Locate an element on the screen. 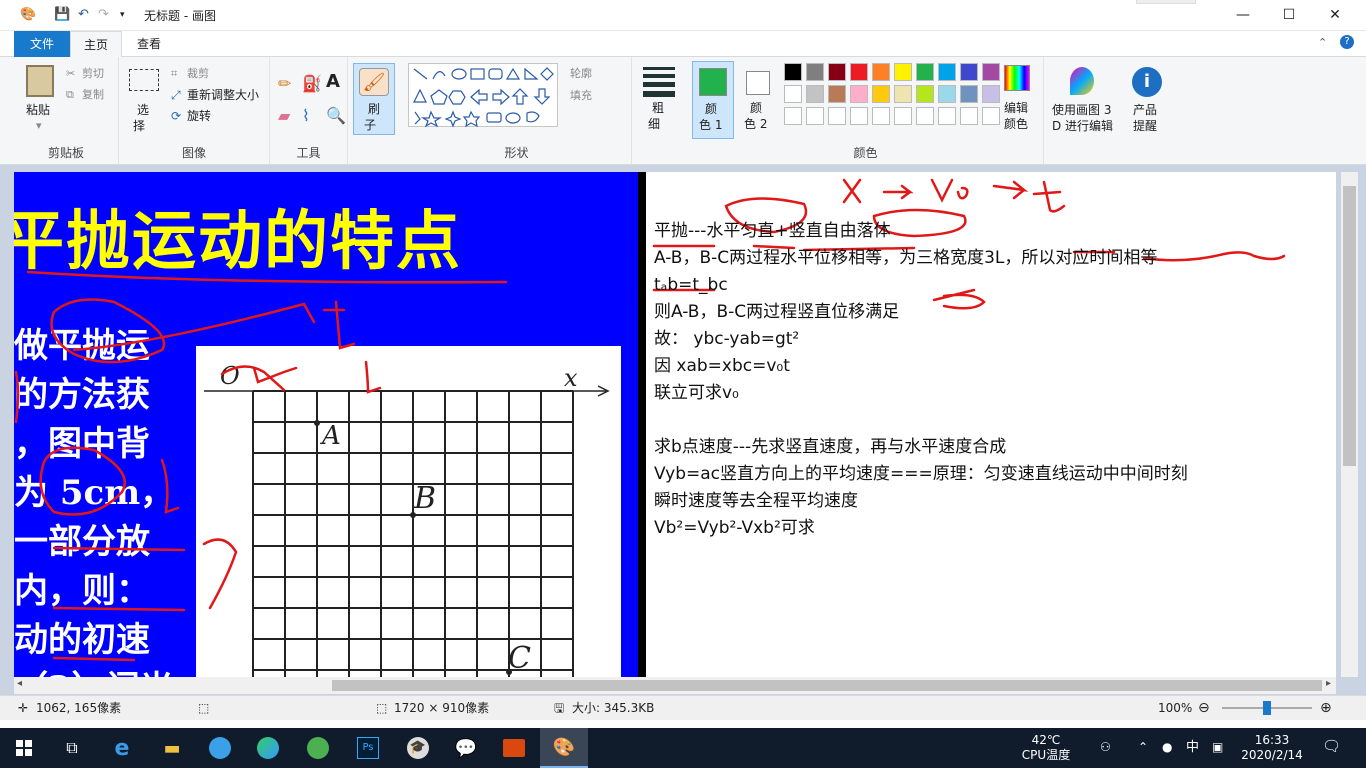 This screenshot has height=768, width=1366. color-picker-icon: ⌇ is located at coordinates (306, 116).